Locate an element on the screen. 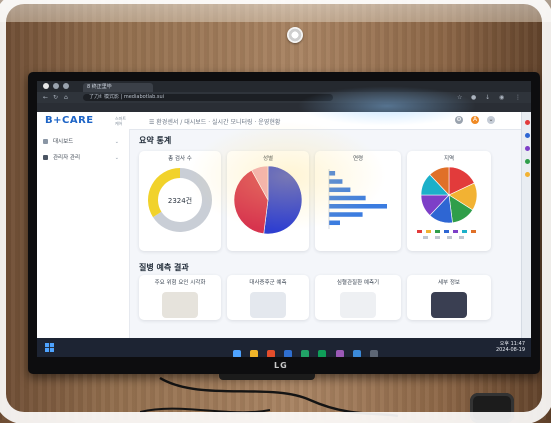 Image resolution: width=551 pixels, height=423 pixels. card-title: 총 검사 수 is located at coordinates (180, 159).